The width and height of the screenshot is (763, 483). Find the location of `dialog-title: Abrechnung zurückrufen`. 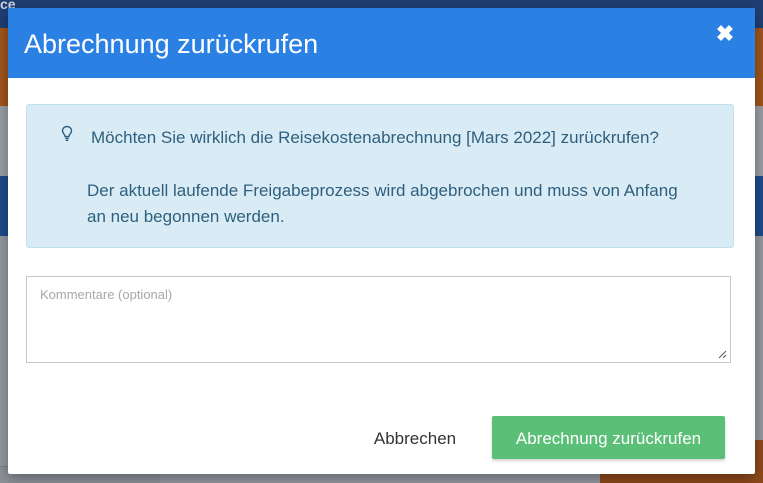

dialog-title: Abrechnung zurückrufen is located at coordinates (171, 44).